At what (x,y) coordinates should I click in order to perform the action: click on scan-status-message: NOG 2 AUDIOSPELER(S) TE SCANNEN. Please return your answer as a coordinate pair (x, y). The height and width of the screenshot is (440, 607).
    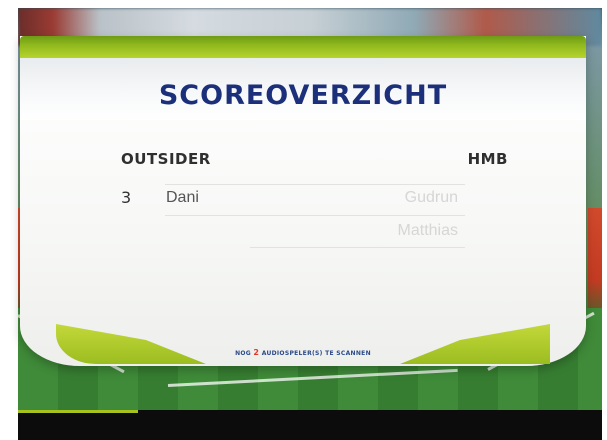
    Looking at the image, I should click on (303, 352).